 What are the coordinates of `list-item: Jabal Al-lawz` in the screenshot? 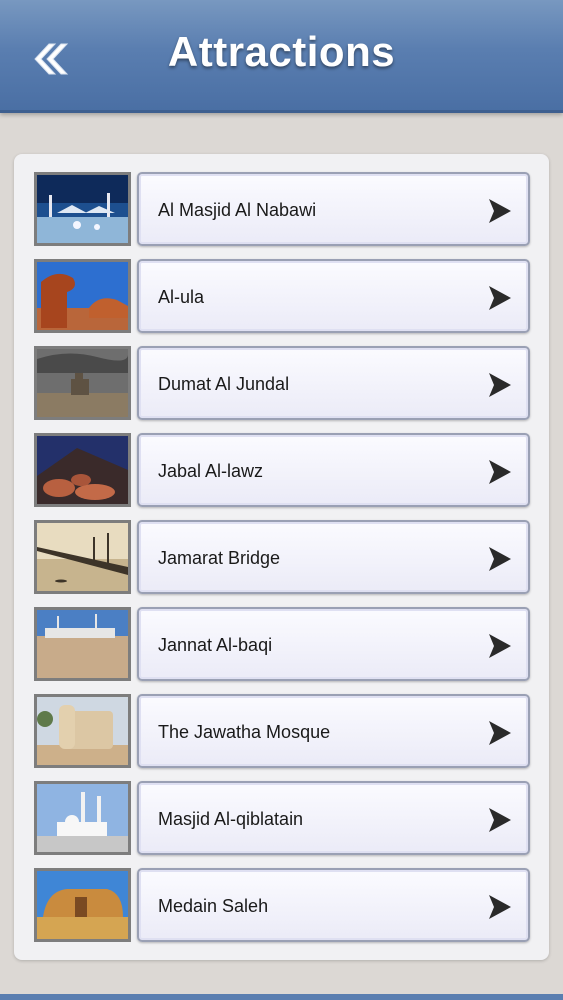 It's located at (291, 470).